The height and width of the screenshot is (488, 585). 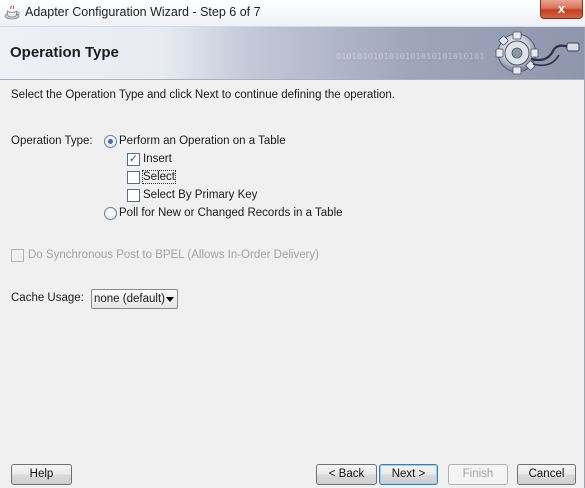 What do you see at coordinates (12, 12) in the screenshot?
I see `coffee-cup-icon` at bounding box center [12, 12].